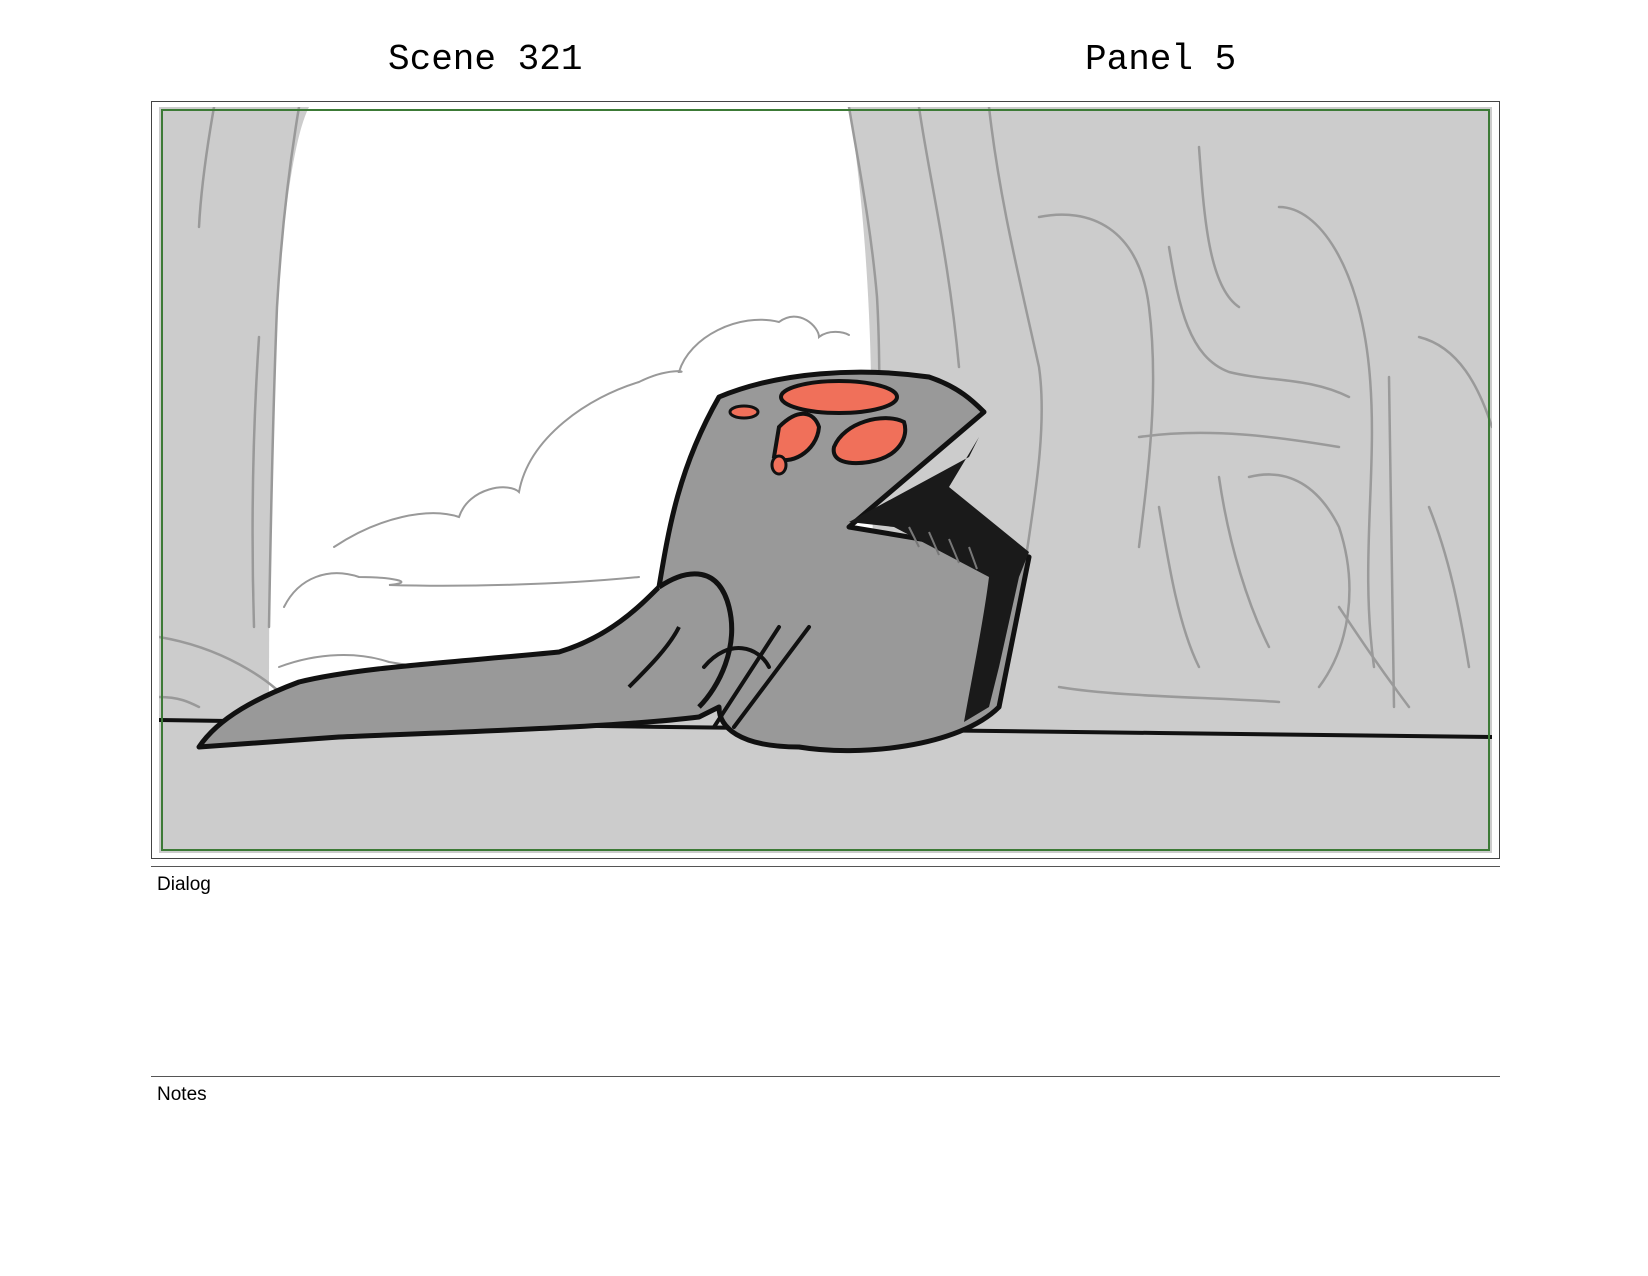 Image resolution: width=1648 pixels, height=1276 pixels. Describe the element at coordinates (485, 59) in the screenshot. I see `scene-number: Scene 321` at that location.